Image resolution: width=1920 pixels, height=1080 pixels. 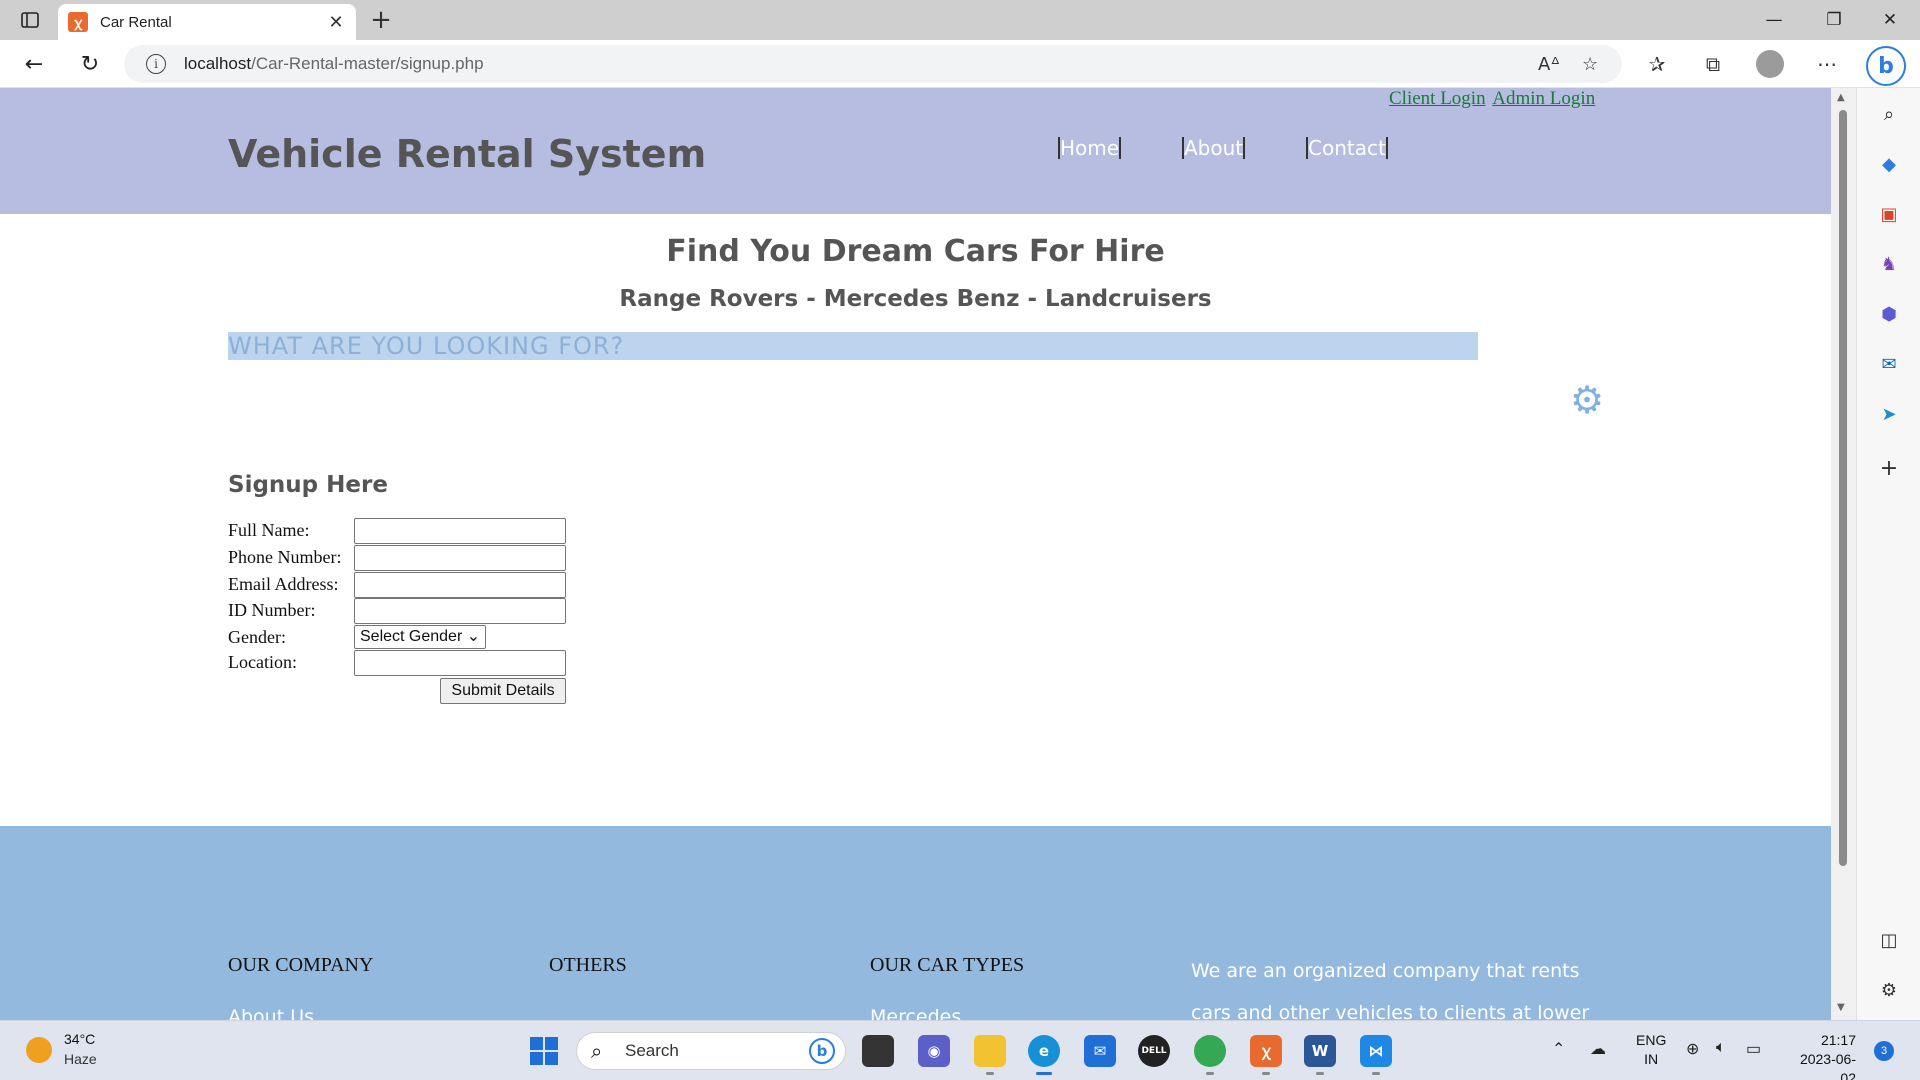 What do you see at coordinates (1214, 148) in the screenshot?
I see `nav-about: About` at bounding box center [1214, 148].